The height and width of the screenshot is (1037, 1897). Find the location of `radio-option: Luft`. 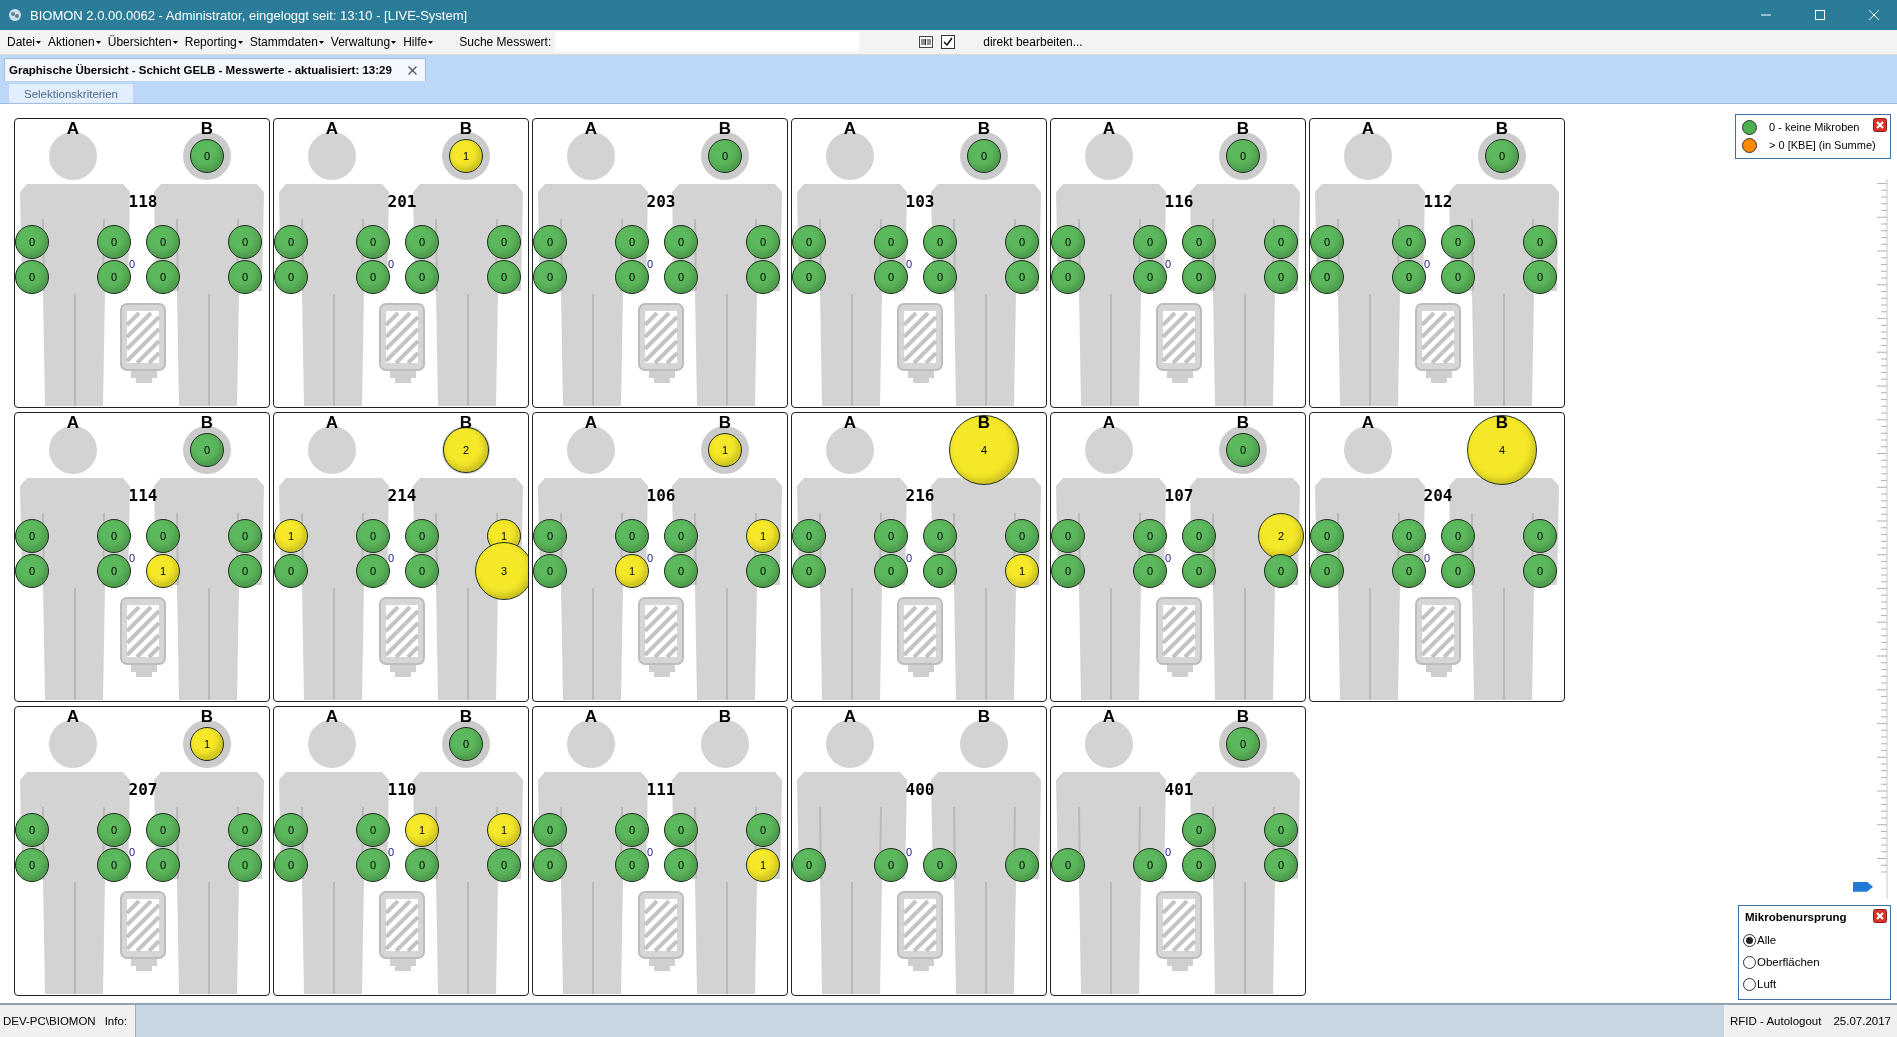

radio-option: Luft is located at coordinates (1760, 984).